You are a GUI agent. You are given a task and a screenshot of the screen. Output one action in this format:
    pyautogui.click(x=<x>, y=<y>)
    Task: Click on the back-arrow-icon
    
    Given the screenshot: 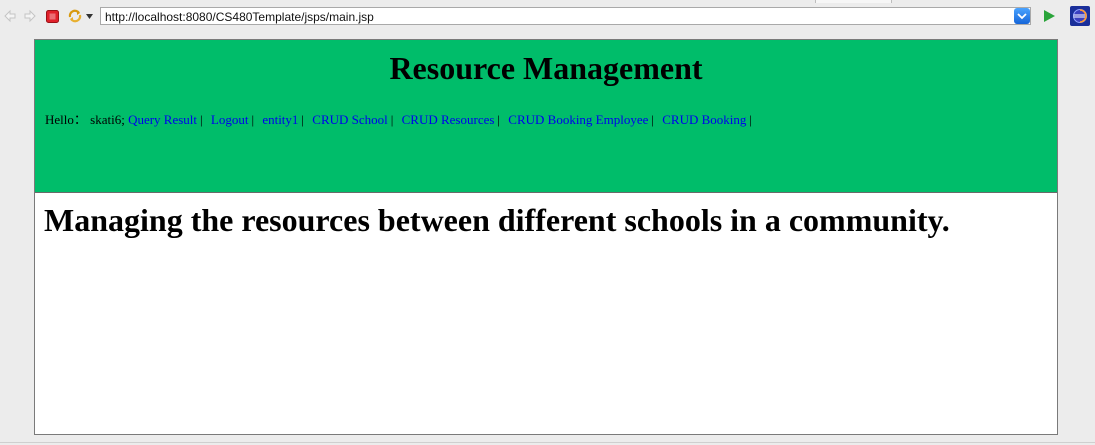 What is the action you would take?
    pyautogui.click(x=10, y=16)
    